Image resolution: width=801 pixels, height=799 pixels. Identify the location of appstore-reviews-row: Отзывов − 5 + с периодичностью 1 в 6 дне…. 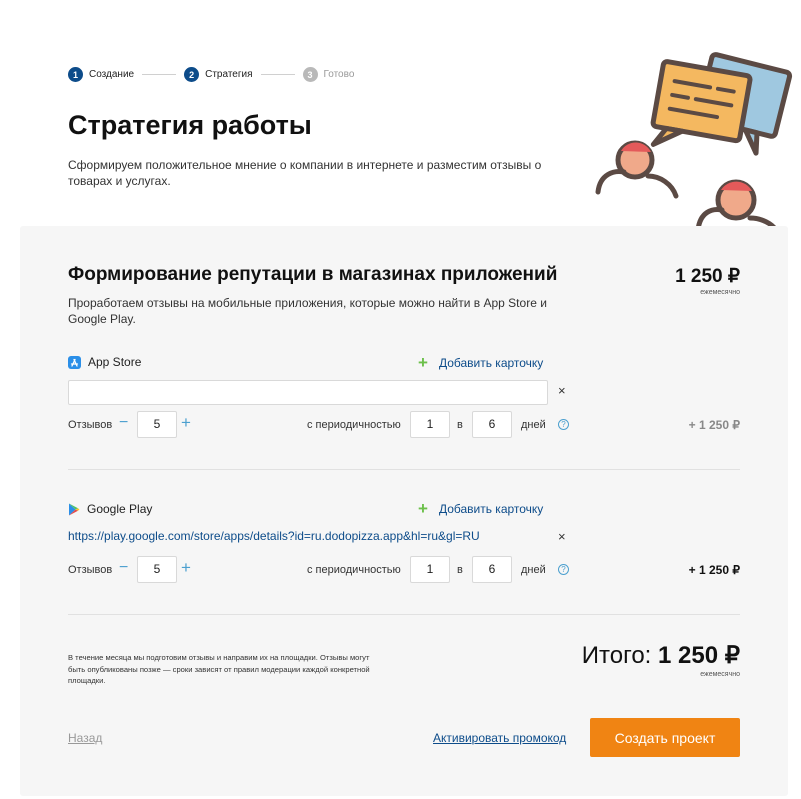
(404, 425).